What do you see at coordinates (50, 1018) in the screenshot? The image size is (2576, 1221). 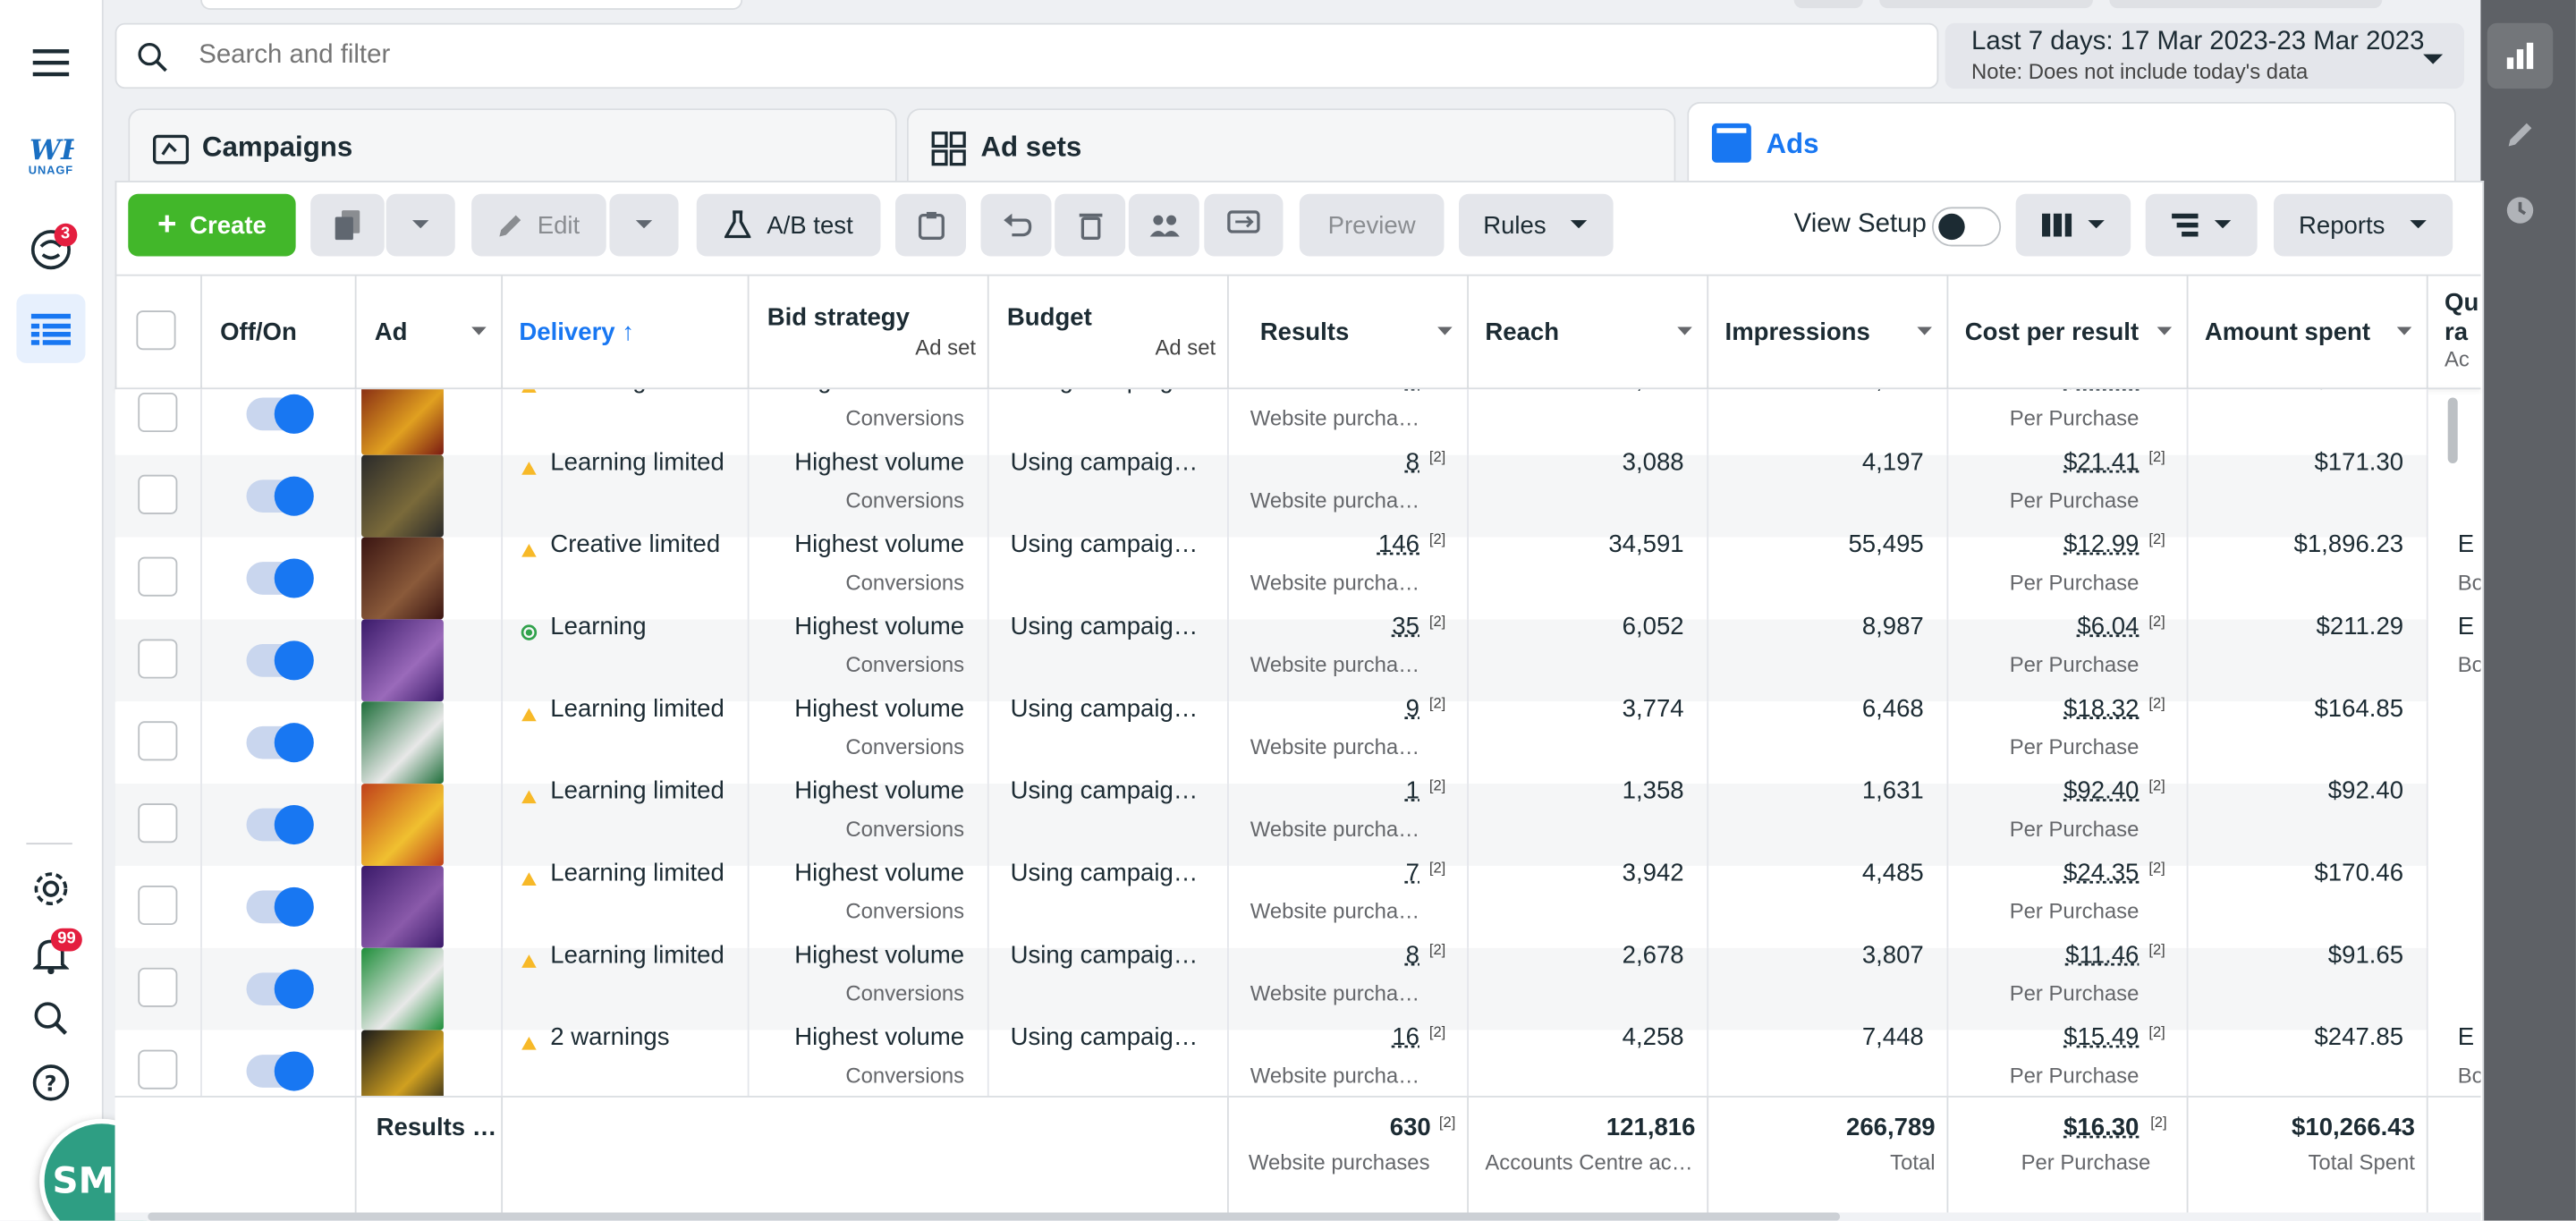 I see `search-icon` at bounding box center [50, 1018].